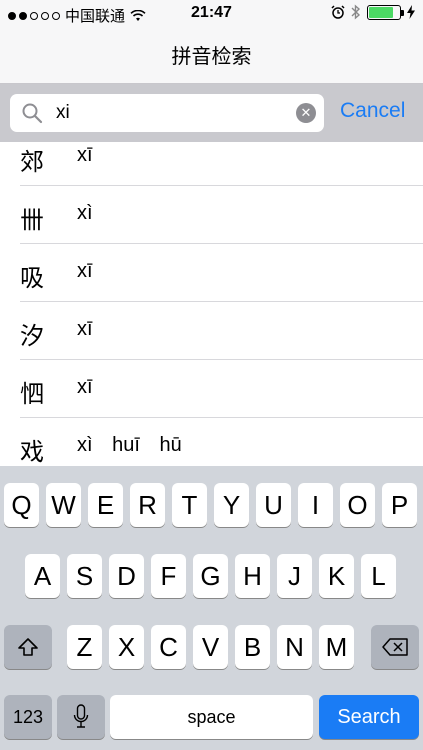 The width and height of the screenshot is (423, 750). I want to click on key-w: W, so click(63, 505).